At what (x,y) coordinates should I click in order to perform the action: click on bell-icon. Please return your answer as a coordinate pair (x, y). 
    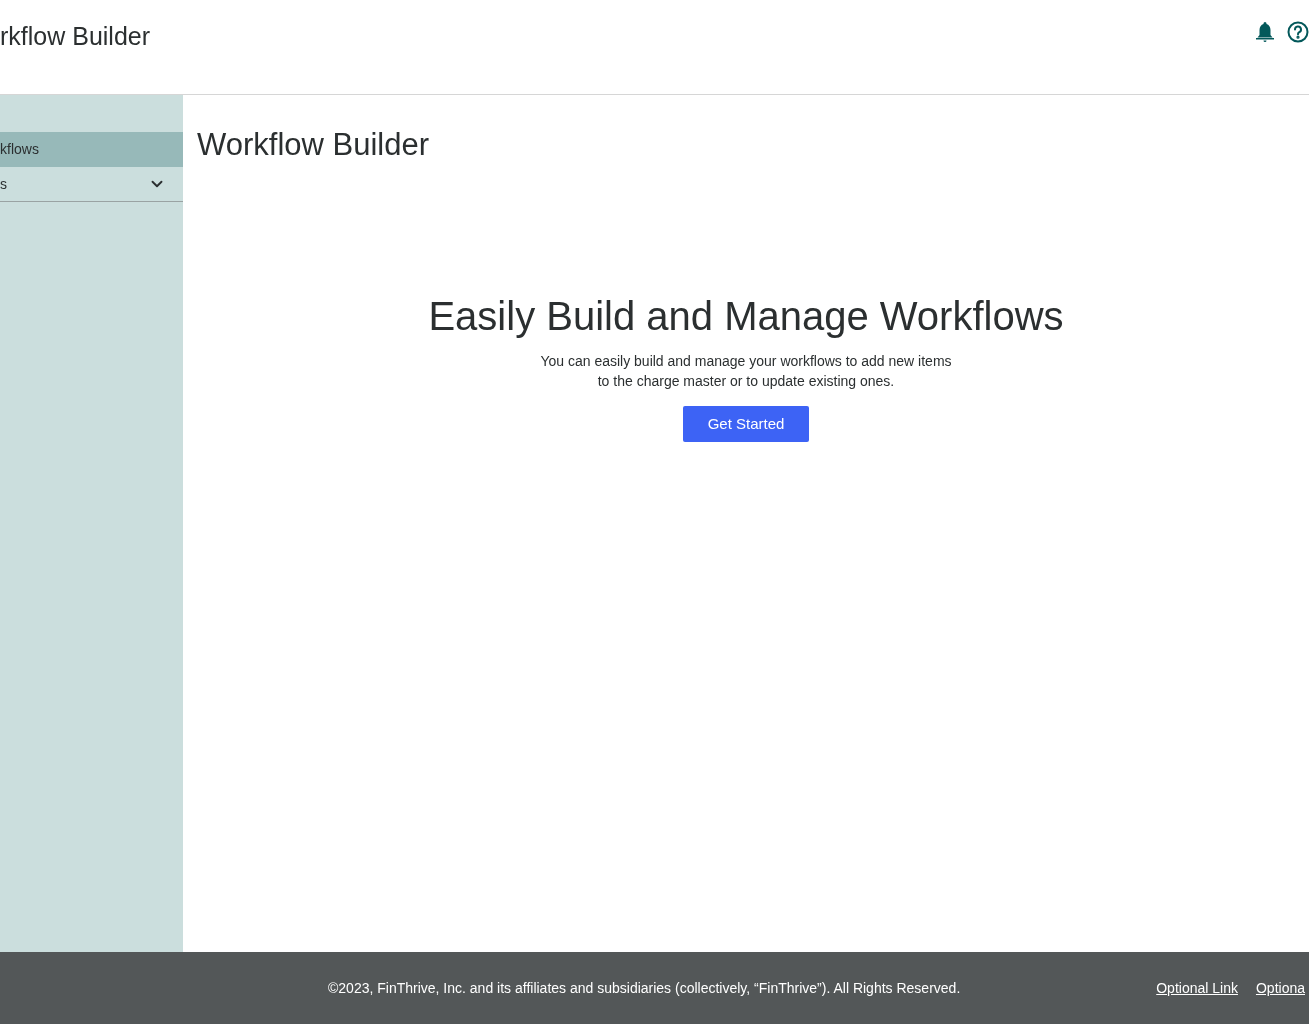
    Looking at the image, I should click on (1265, 32).